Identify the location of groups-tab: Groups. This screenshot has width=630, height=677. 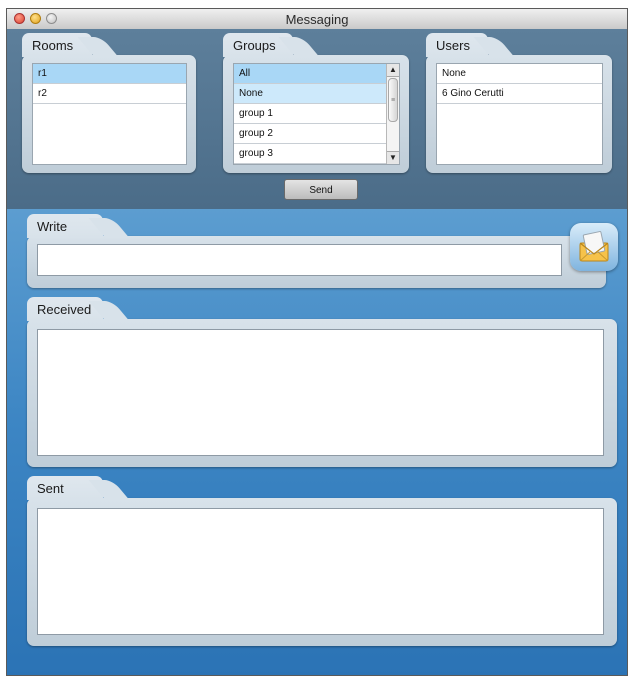
(258, 45).